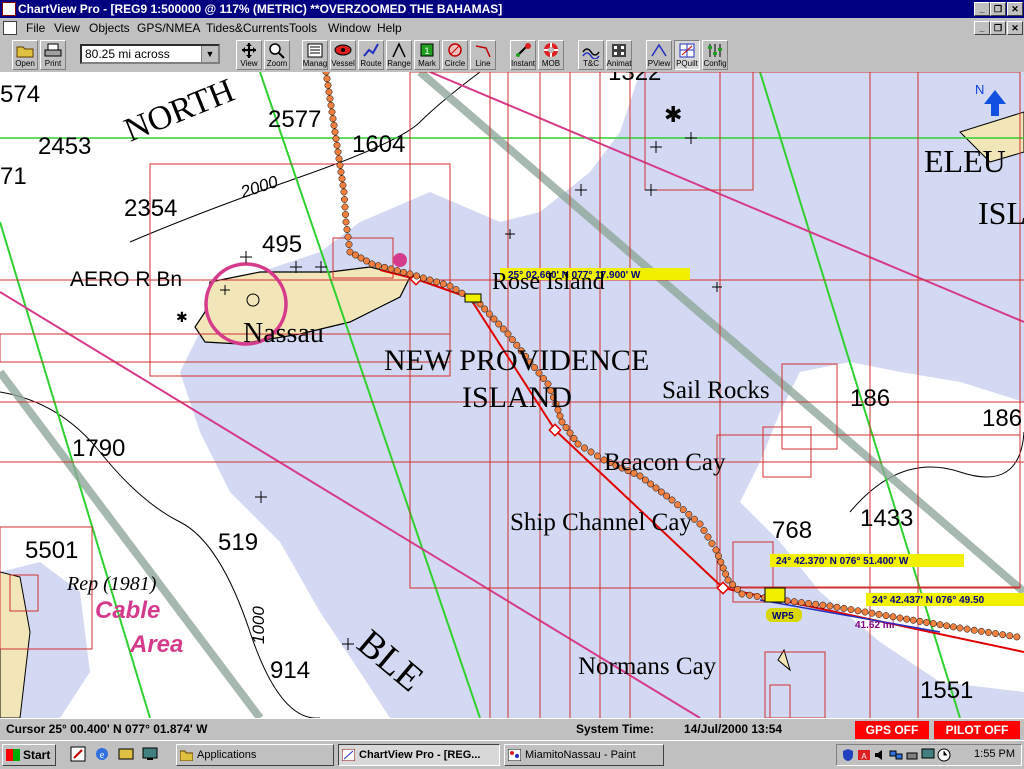 The width and height of the screenshot is (1024, 769). Describe the element at coordinates (892, 730) in the screenshot. I see `gps-status: GPS OFF` at that location.